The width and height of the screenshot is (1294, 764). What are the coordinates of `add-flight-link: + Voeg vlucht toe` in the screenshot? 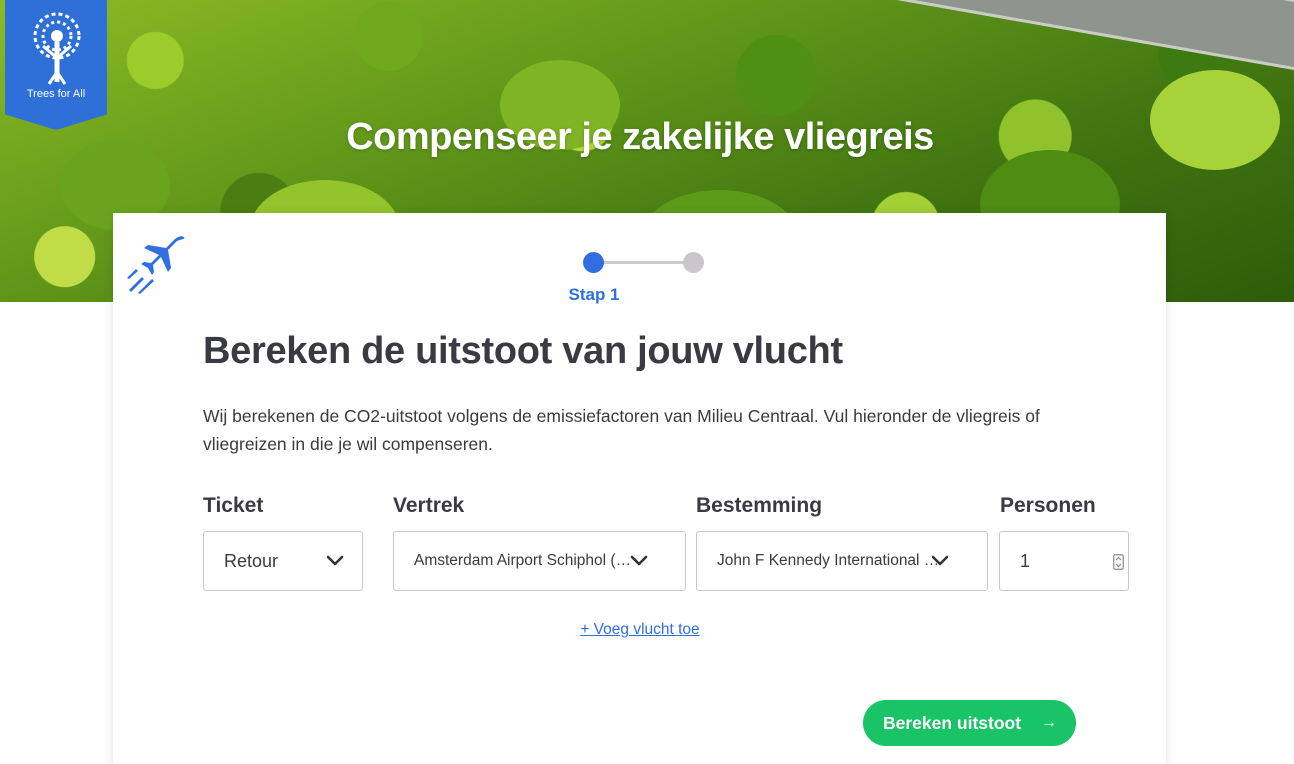 It's located at (640, 630).